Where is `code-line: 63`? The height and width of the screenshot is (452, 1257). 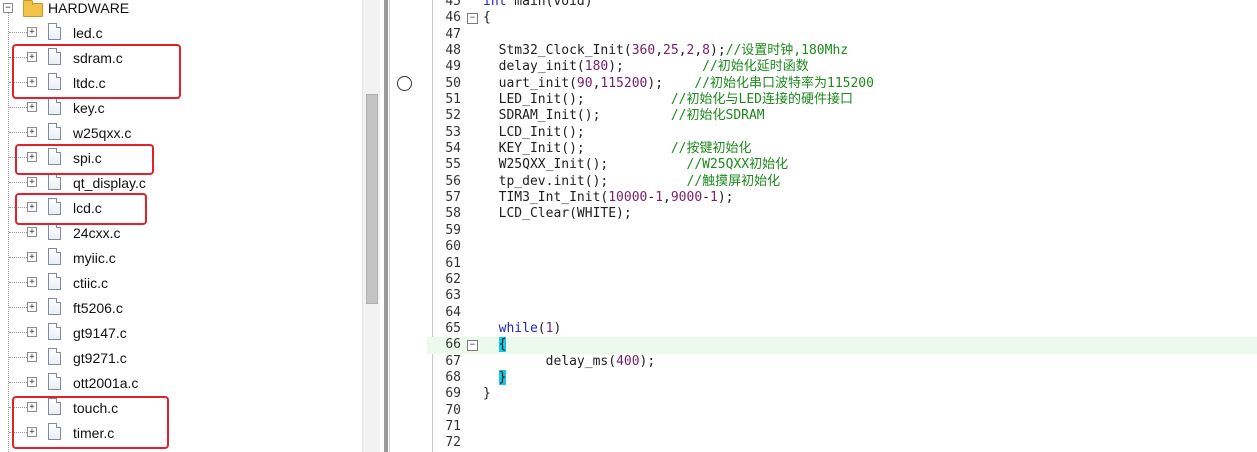
code-line: 63 is located at coordinates (842, 296).